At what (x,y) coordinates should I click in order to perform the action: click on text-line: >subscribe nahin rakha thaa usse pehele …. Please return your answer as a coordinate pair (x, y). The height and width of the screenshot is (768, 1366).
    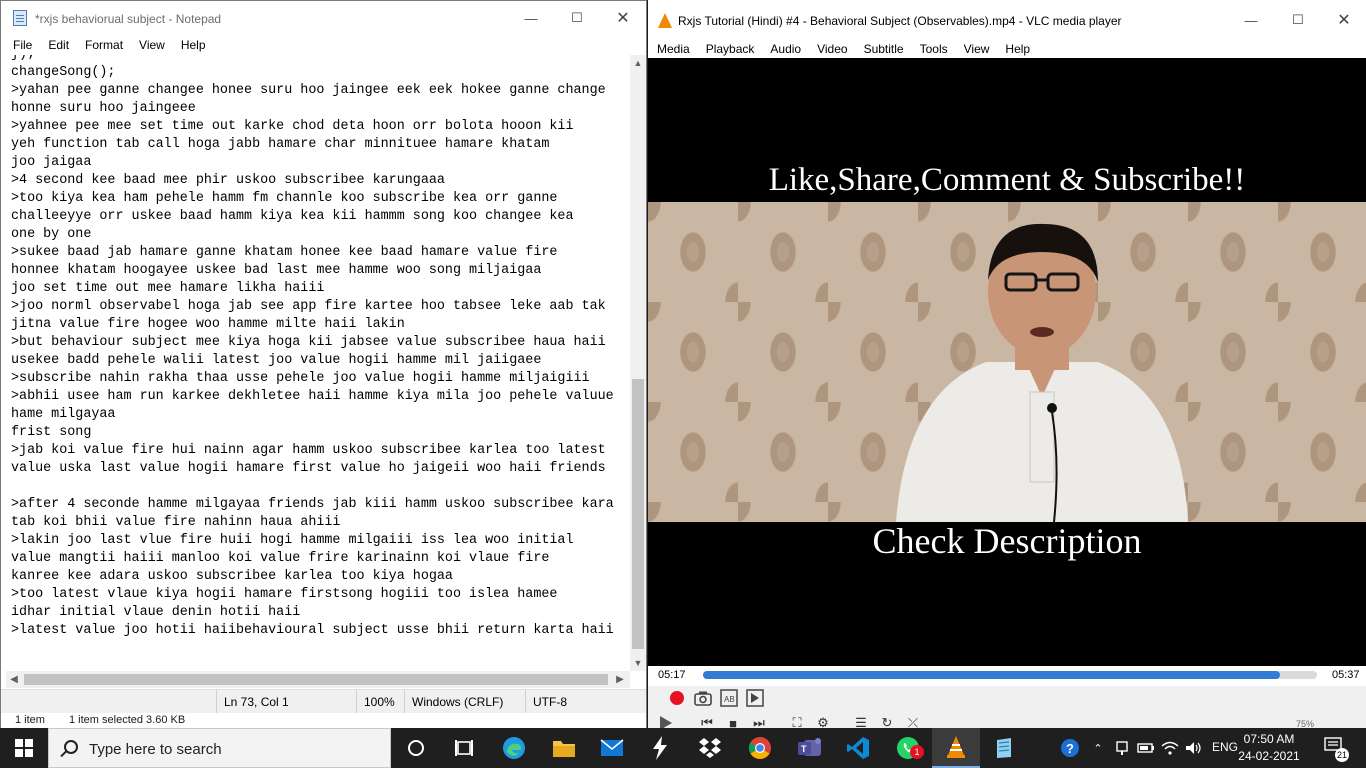
    Looking at the image, I should click on (320, 379).